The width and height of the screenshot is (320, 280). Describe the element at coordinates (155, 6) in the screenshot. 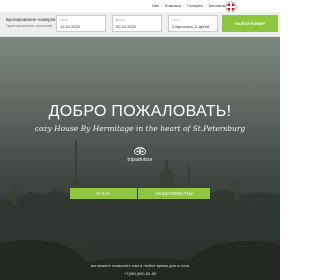

I see `nav-item-about: Нас` at that location.